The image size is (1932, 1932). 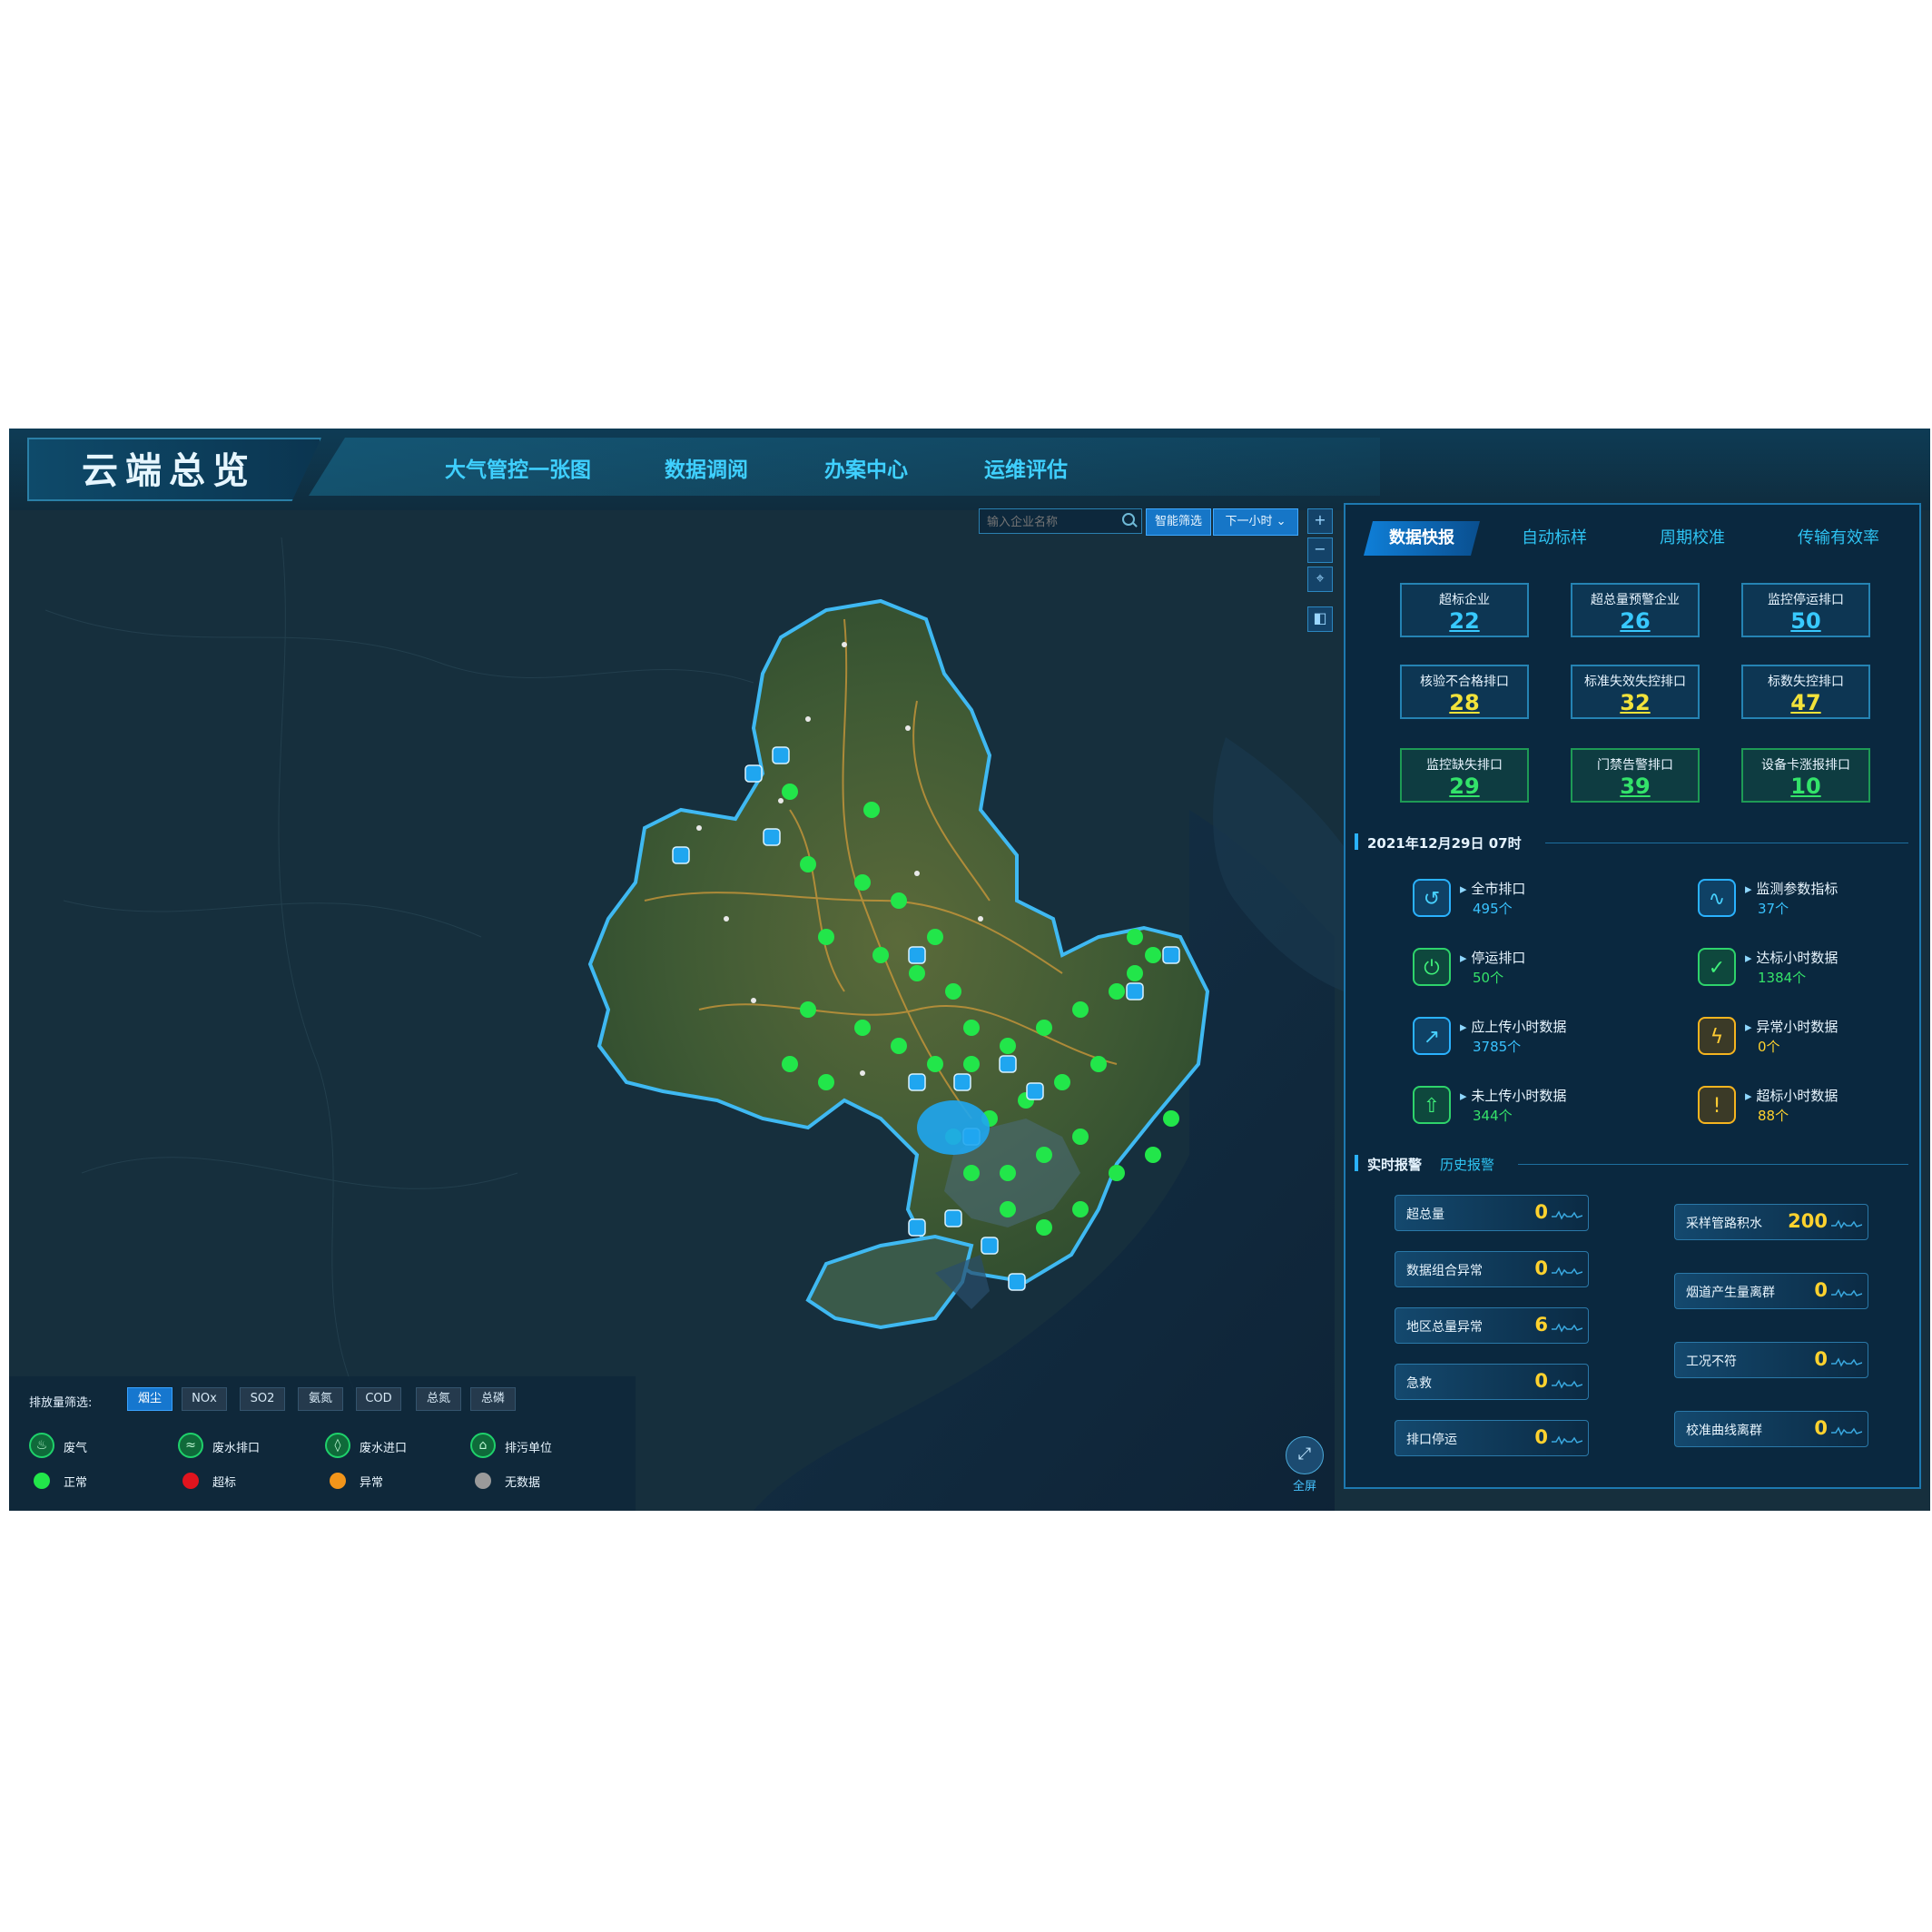 I want to click on monitor-item: ϟ 异常小时数据 0个, so click(x=1814, y=1040).